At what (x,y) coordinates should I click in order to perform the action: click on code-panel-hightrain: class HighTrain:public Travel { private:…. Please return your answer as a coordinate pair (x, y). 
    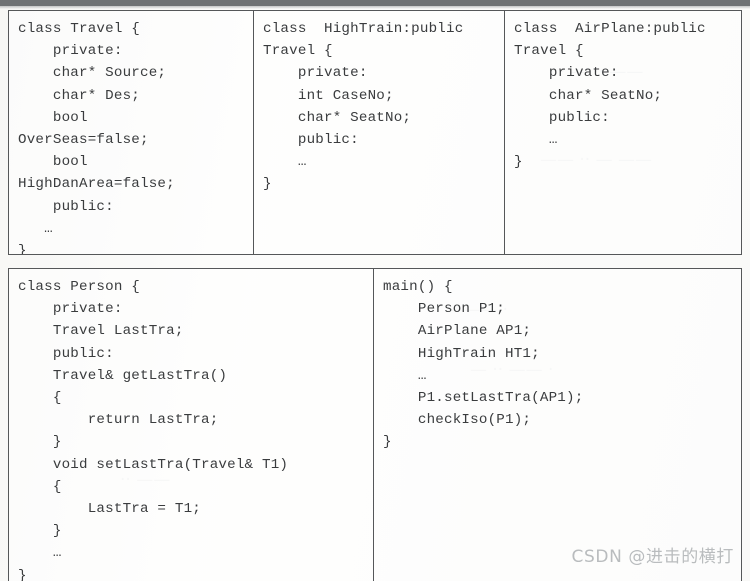
    Looking at the image, I should click on (378, 132).